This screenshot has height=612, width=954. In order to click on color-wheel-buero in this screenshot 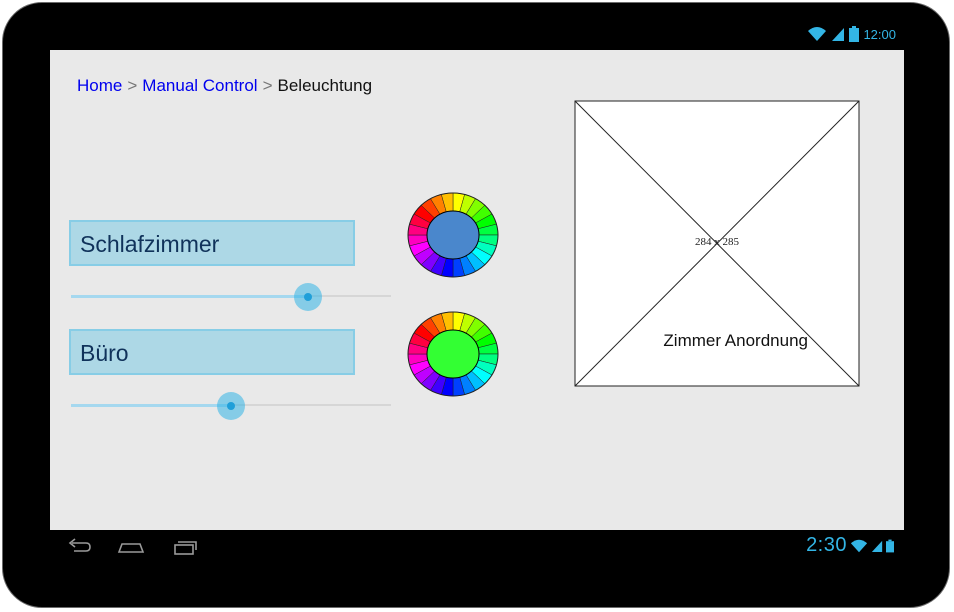, I will do `click(453, 354)`.